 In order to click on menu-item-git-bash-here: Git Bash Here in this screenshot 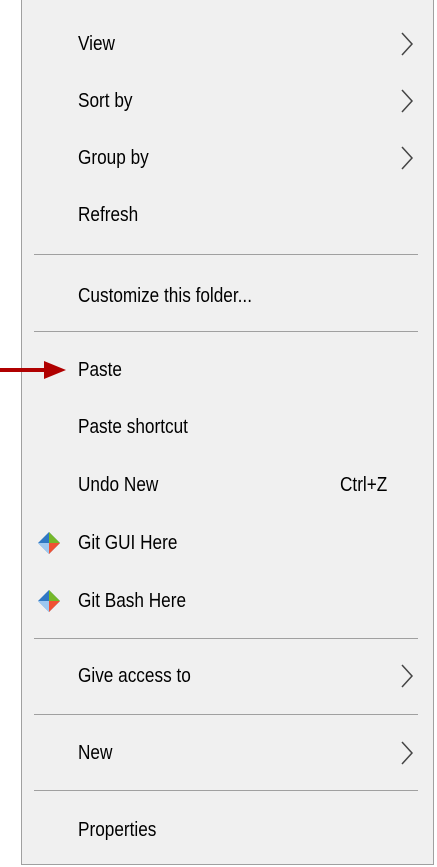, I will do `click(227, 601)`.